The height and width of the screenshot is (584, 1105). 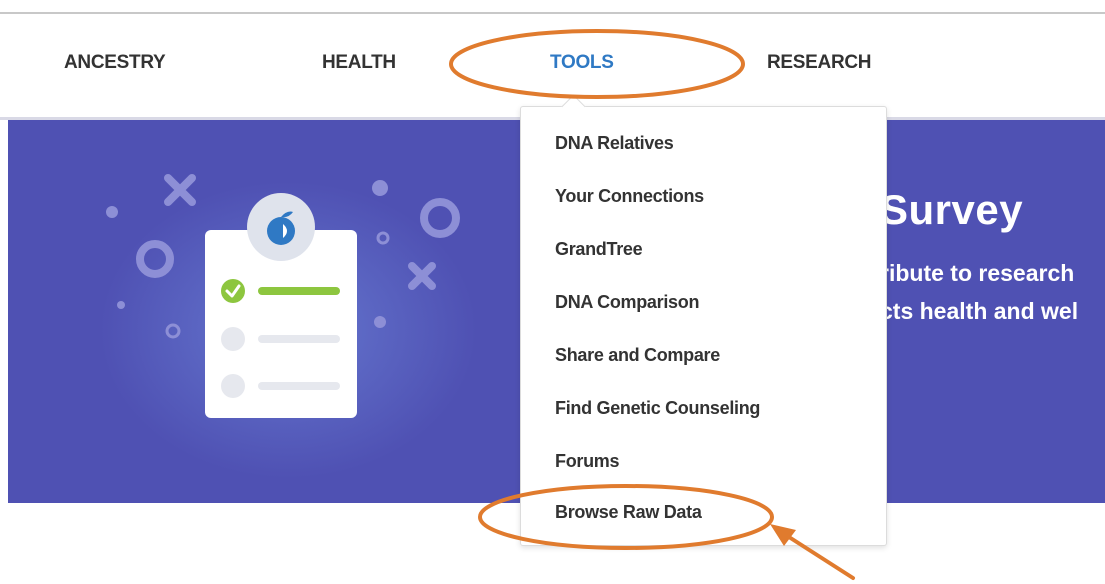 I want to click on check-circle, so click(x=233, y=291).